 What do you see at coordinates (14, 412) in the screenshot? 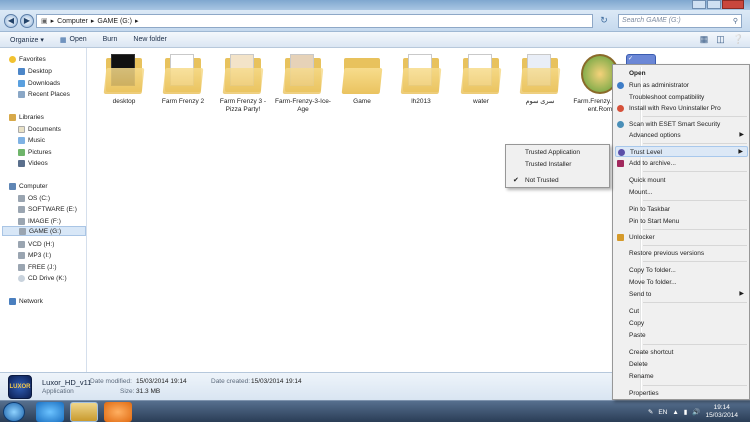
I see `start-button` at bounding box center [14, 412].